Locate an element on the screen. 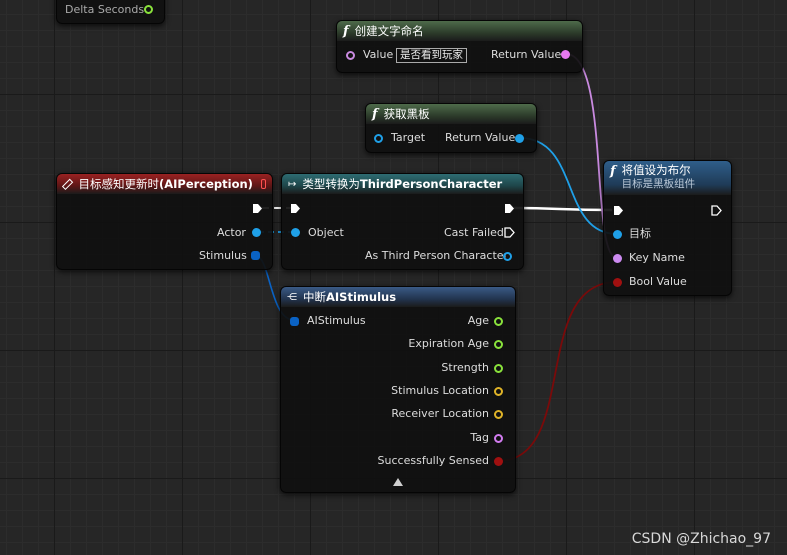 The image size is (787, 555). stimulus-out-pin is located at coordinates (255, 255).